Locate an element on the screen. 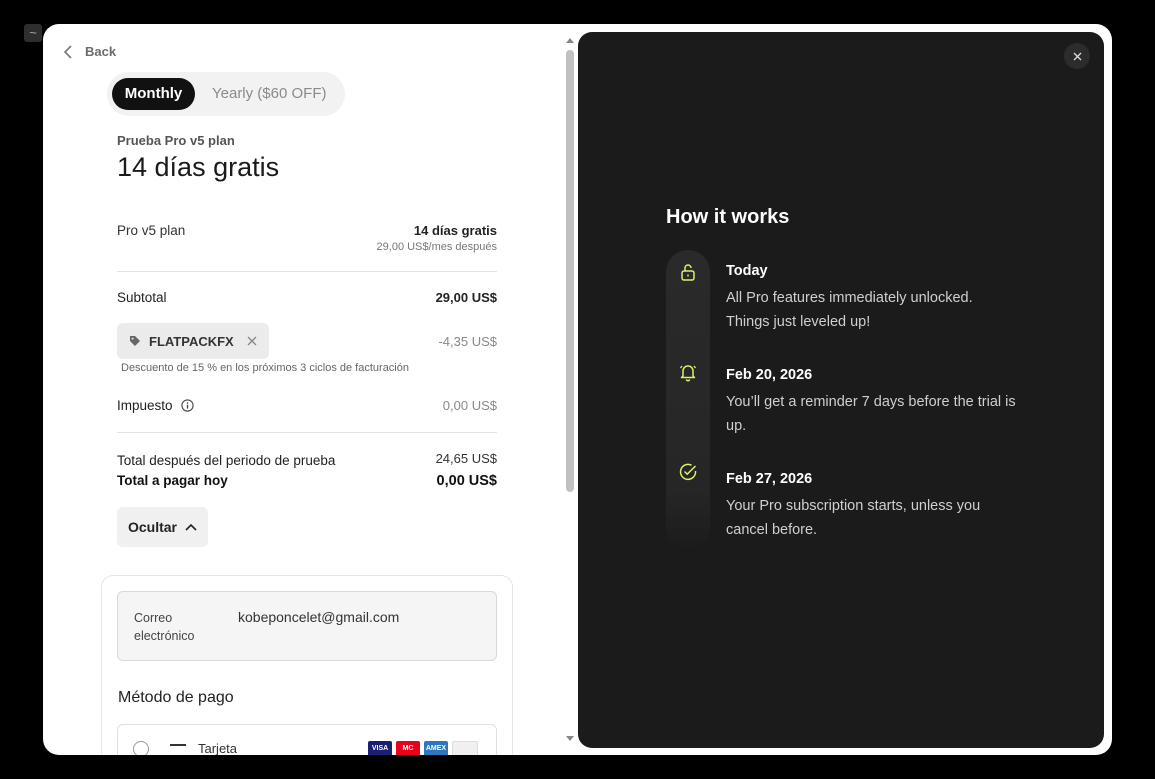 The height and width of the screenshot is (779, 1155). scrollbar is located at coordinates (570, 389).